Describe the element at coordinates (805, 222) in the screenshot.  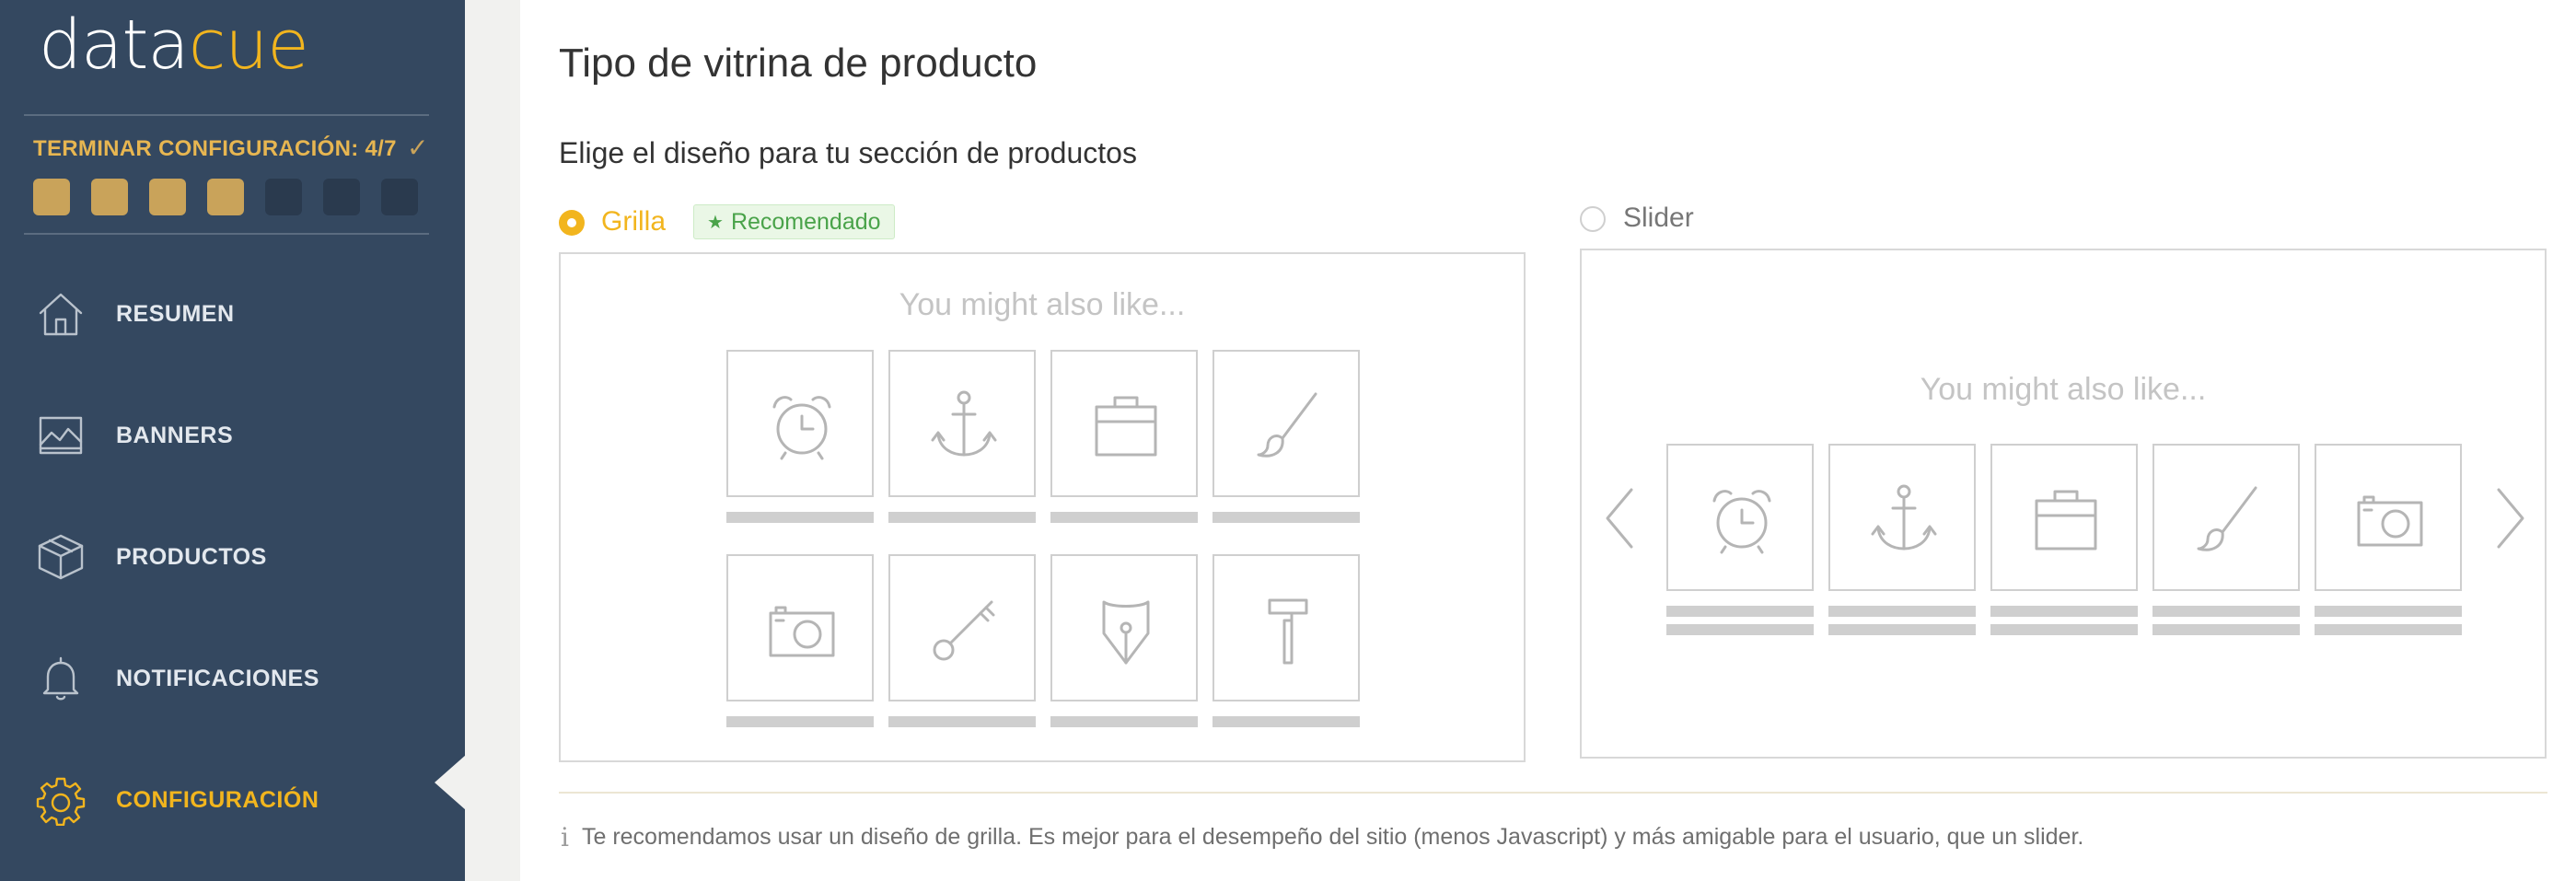
I see `badge-label: Recomendado` at that location.